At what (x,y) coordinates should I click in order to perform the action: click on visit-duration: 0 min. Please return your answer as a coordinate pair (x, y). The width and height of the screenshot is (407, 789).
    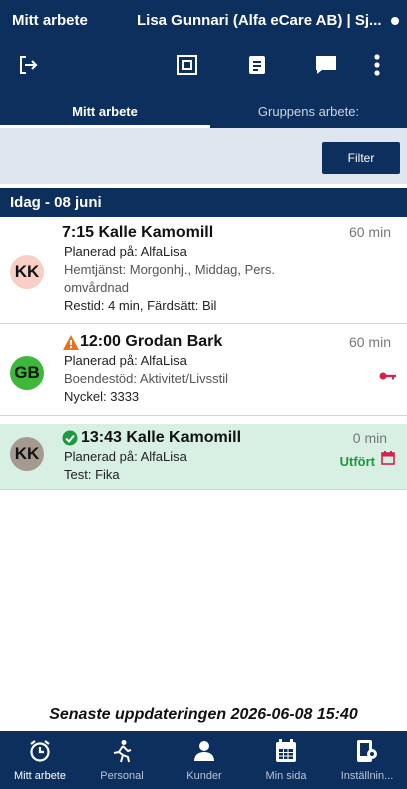
    Looking at the image, I should click on (369, 438).